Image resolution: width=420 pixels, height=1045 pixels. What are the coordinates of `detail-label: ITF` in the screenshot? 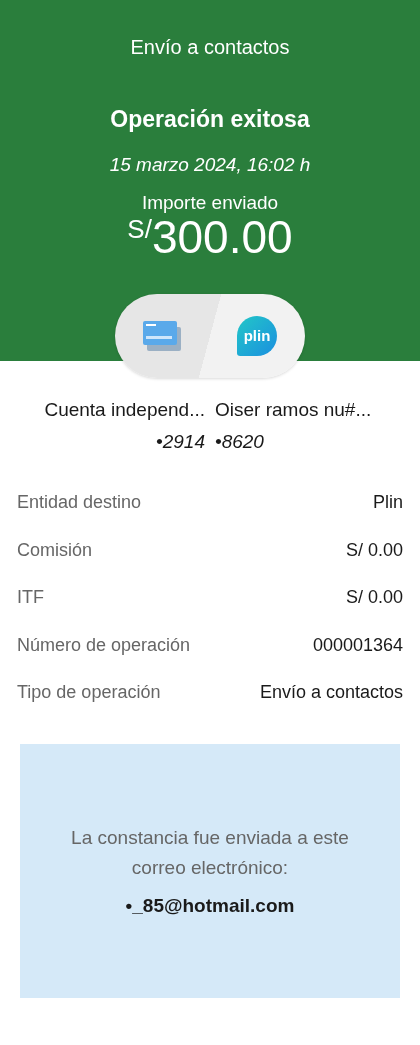 It's located at (30, 598).